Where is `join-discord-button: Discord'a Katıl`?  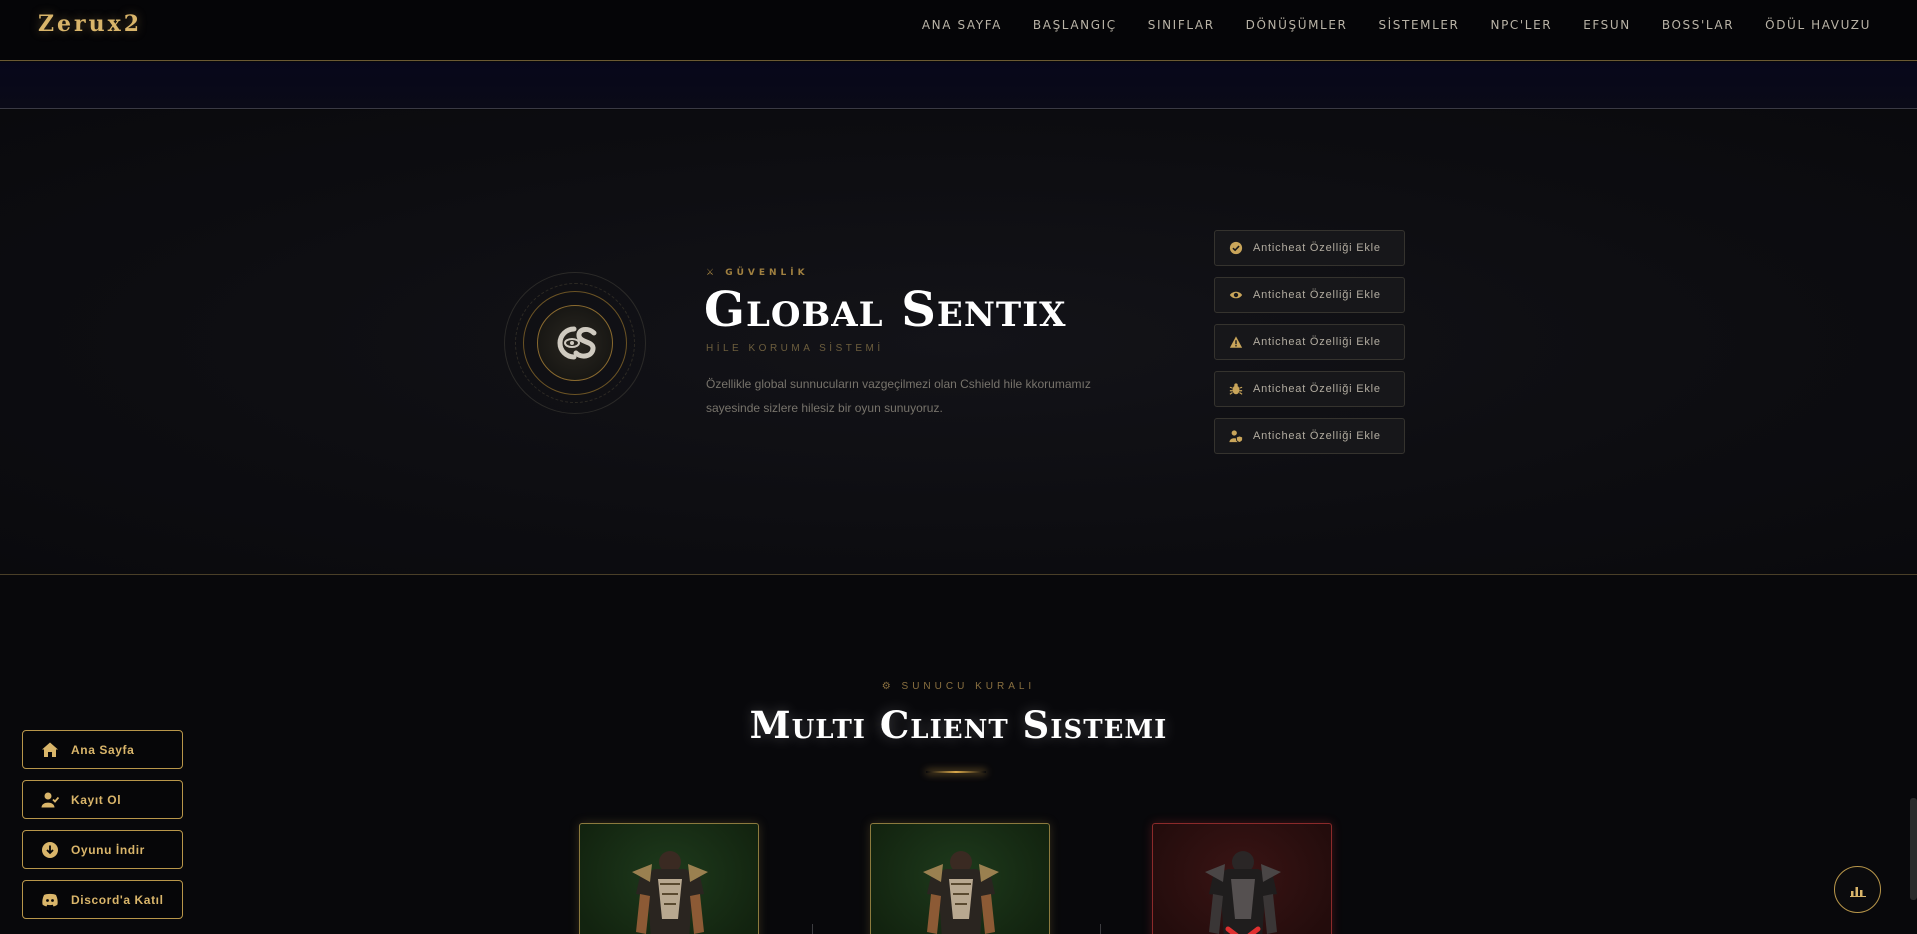
join-discord-button: Discord'a Katıl is located at coordinates (102, 899).